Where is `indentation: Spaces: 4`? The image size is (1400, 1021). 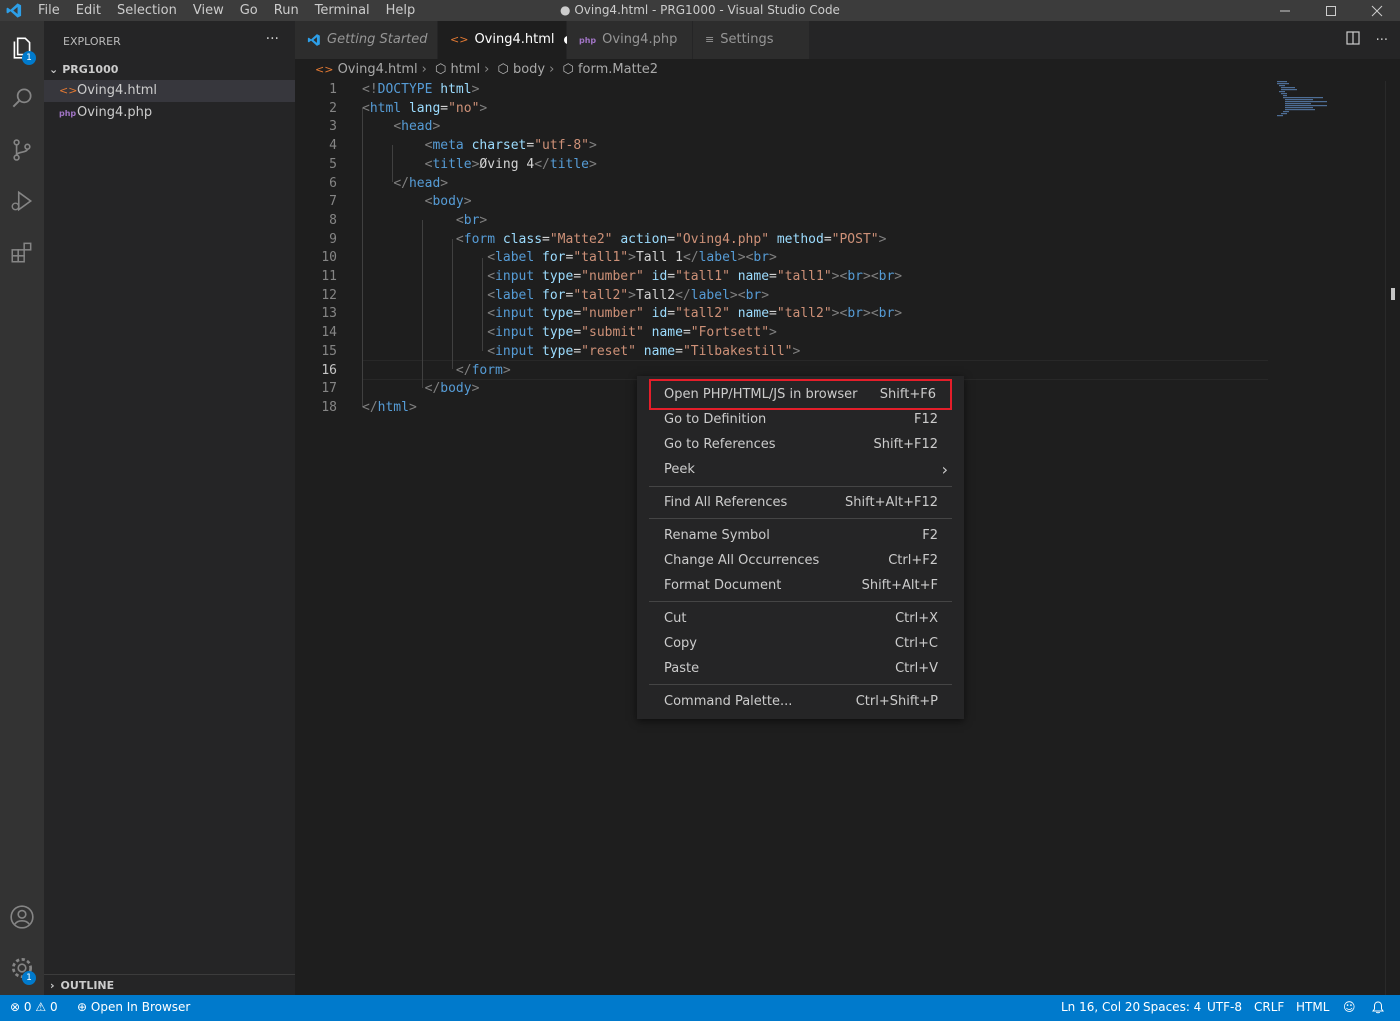 indentation: Spaces: 4 is located at coordinates (1172, 1007).